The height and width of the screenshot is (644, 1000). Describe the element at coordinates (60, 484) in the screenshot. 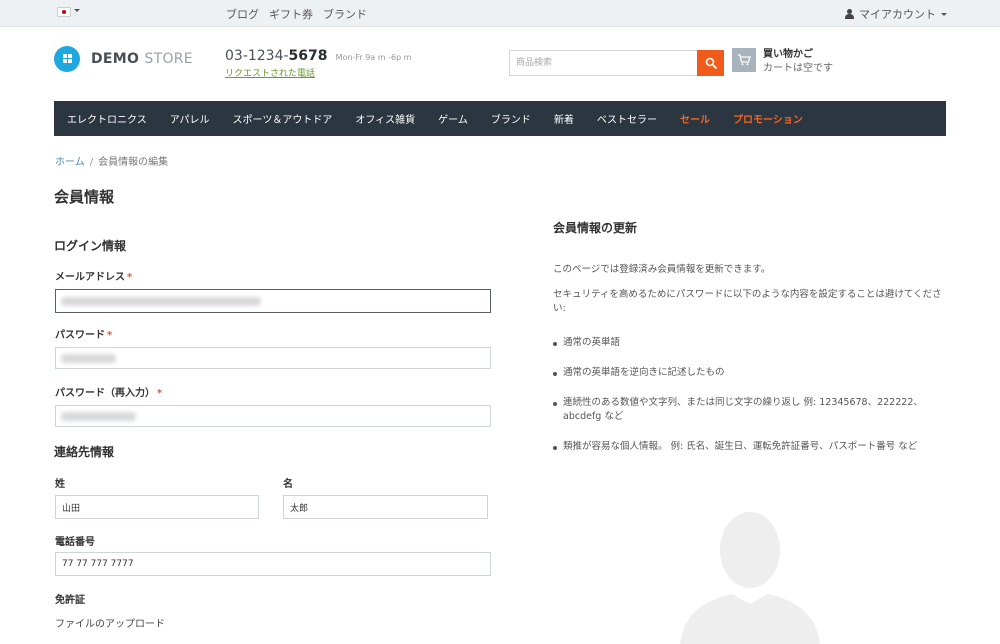

I see `last-name-label: 姓` at that location.